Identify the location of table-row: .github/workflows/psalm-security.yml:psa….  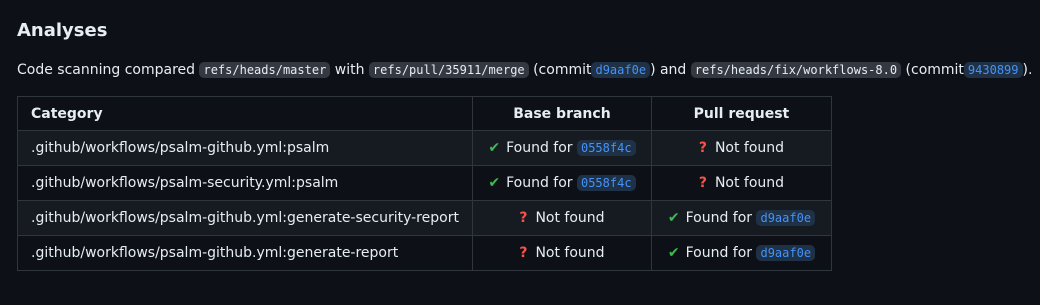
(424, 183).